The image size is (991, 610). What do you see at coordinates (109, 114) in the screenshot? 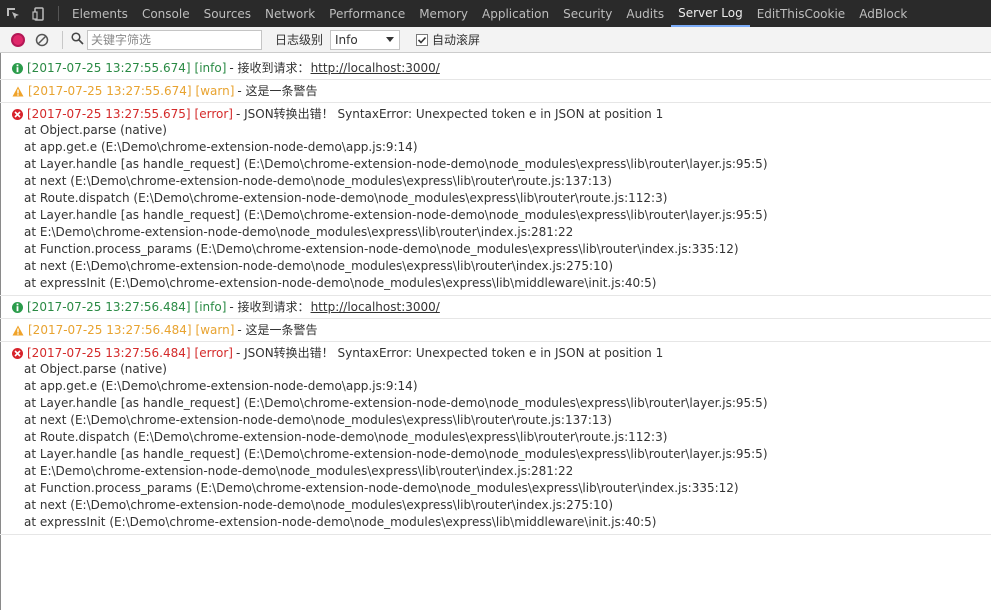
I see `log-timestamp: [2017-07-25 13:27:55.675]` at bounding box center [109, 114].